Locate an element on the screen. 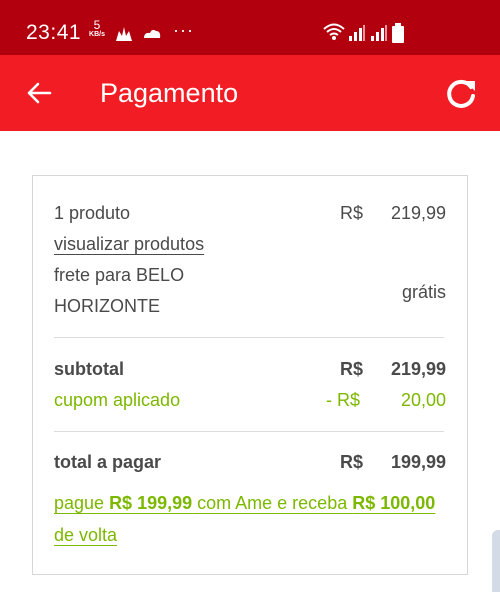 The image size is (500, 592). shipping-label-line2: HORIZONTE is located at coordinates (107, 306).